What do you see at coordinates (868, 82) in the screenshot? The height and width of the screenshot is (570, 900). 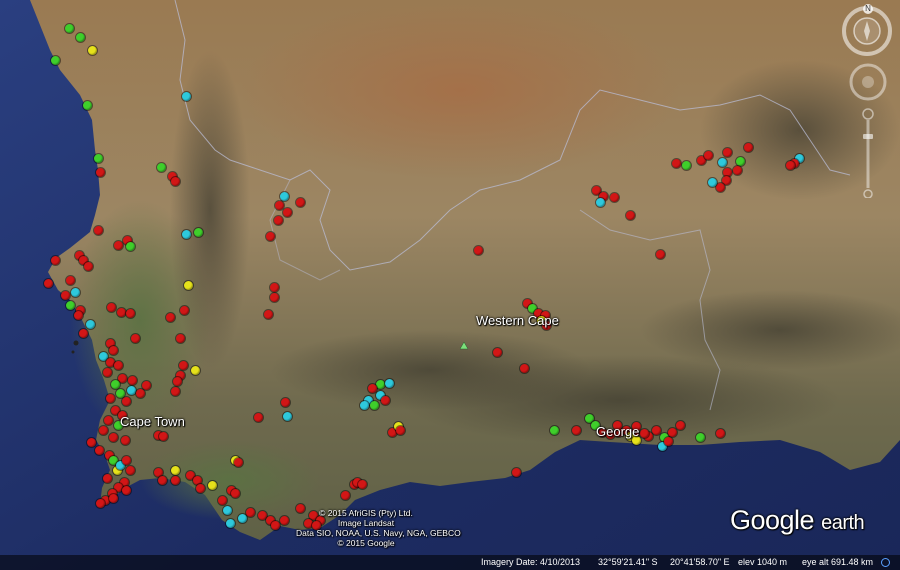 I see `look-joystick-icon` at bounding box center [868, 82].